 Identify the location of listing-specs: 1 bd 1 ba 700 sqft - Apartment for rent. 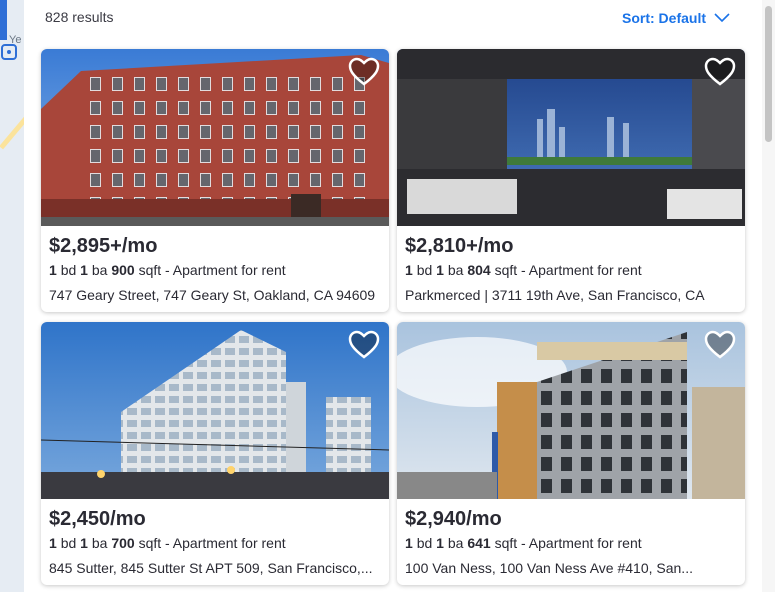
(167, 543).